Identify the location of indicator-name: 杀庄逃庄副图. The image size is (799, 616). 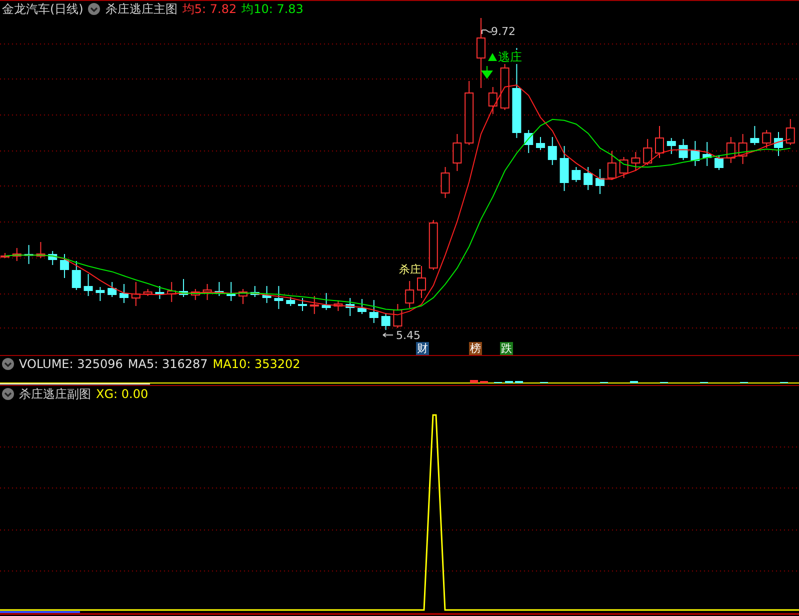
(55, 394).